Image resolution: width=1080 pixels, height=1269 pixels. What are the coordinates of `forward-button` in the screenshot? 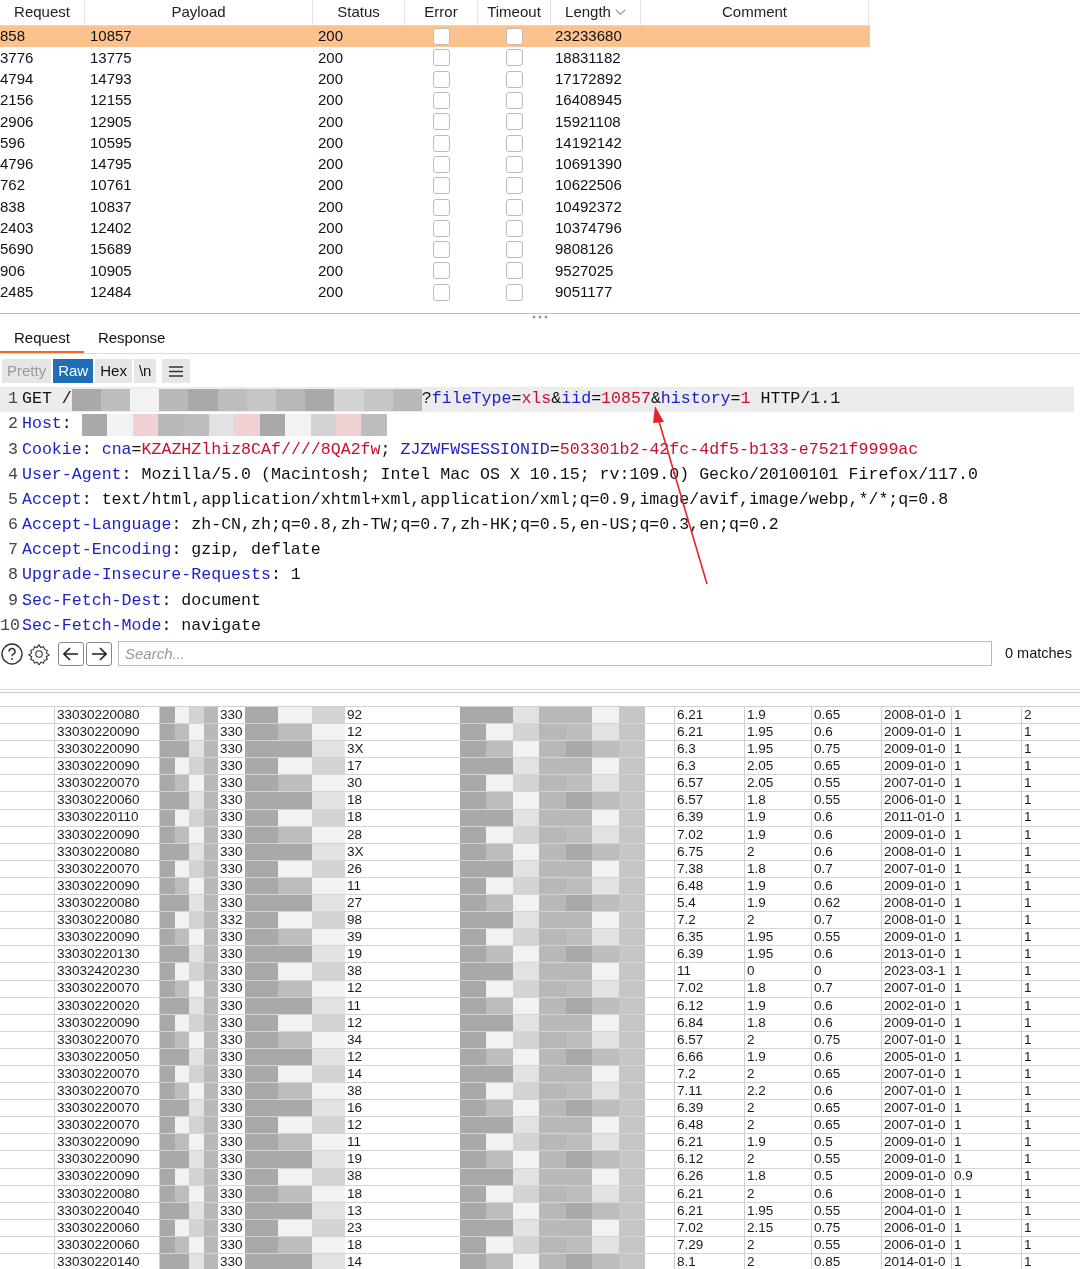 It's located at (99, 653).